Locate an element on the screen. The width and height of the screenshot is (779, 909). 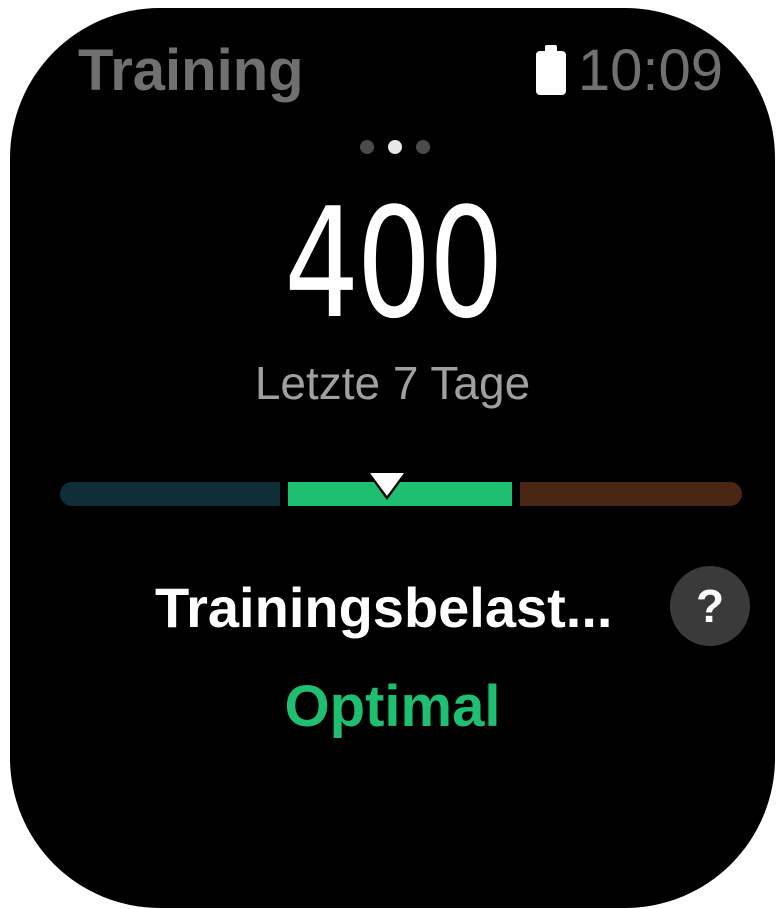
battery-icon is located at coordinates (550, 71).